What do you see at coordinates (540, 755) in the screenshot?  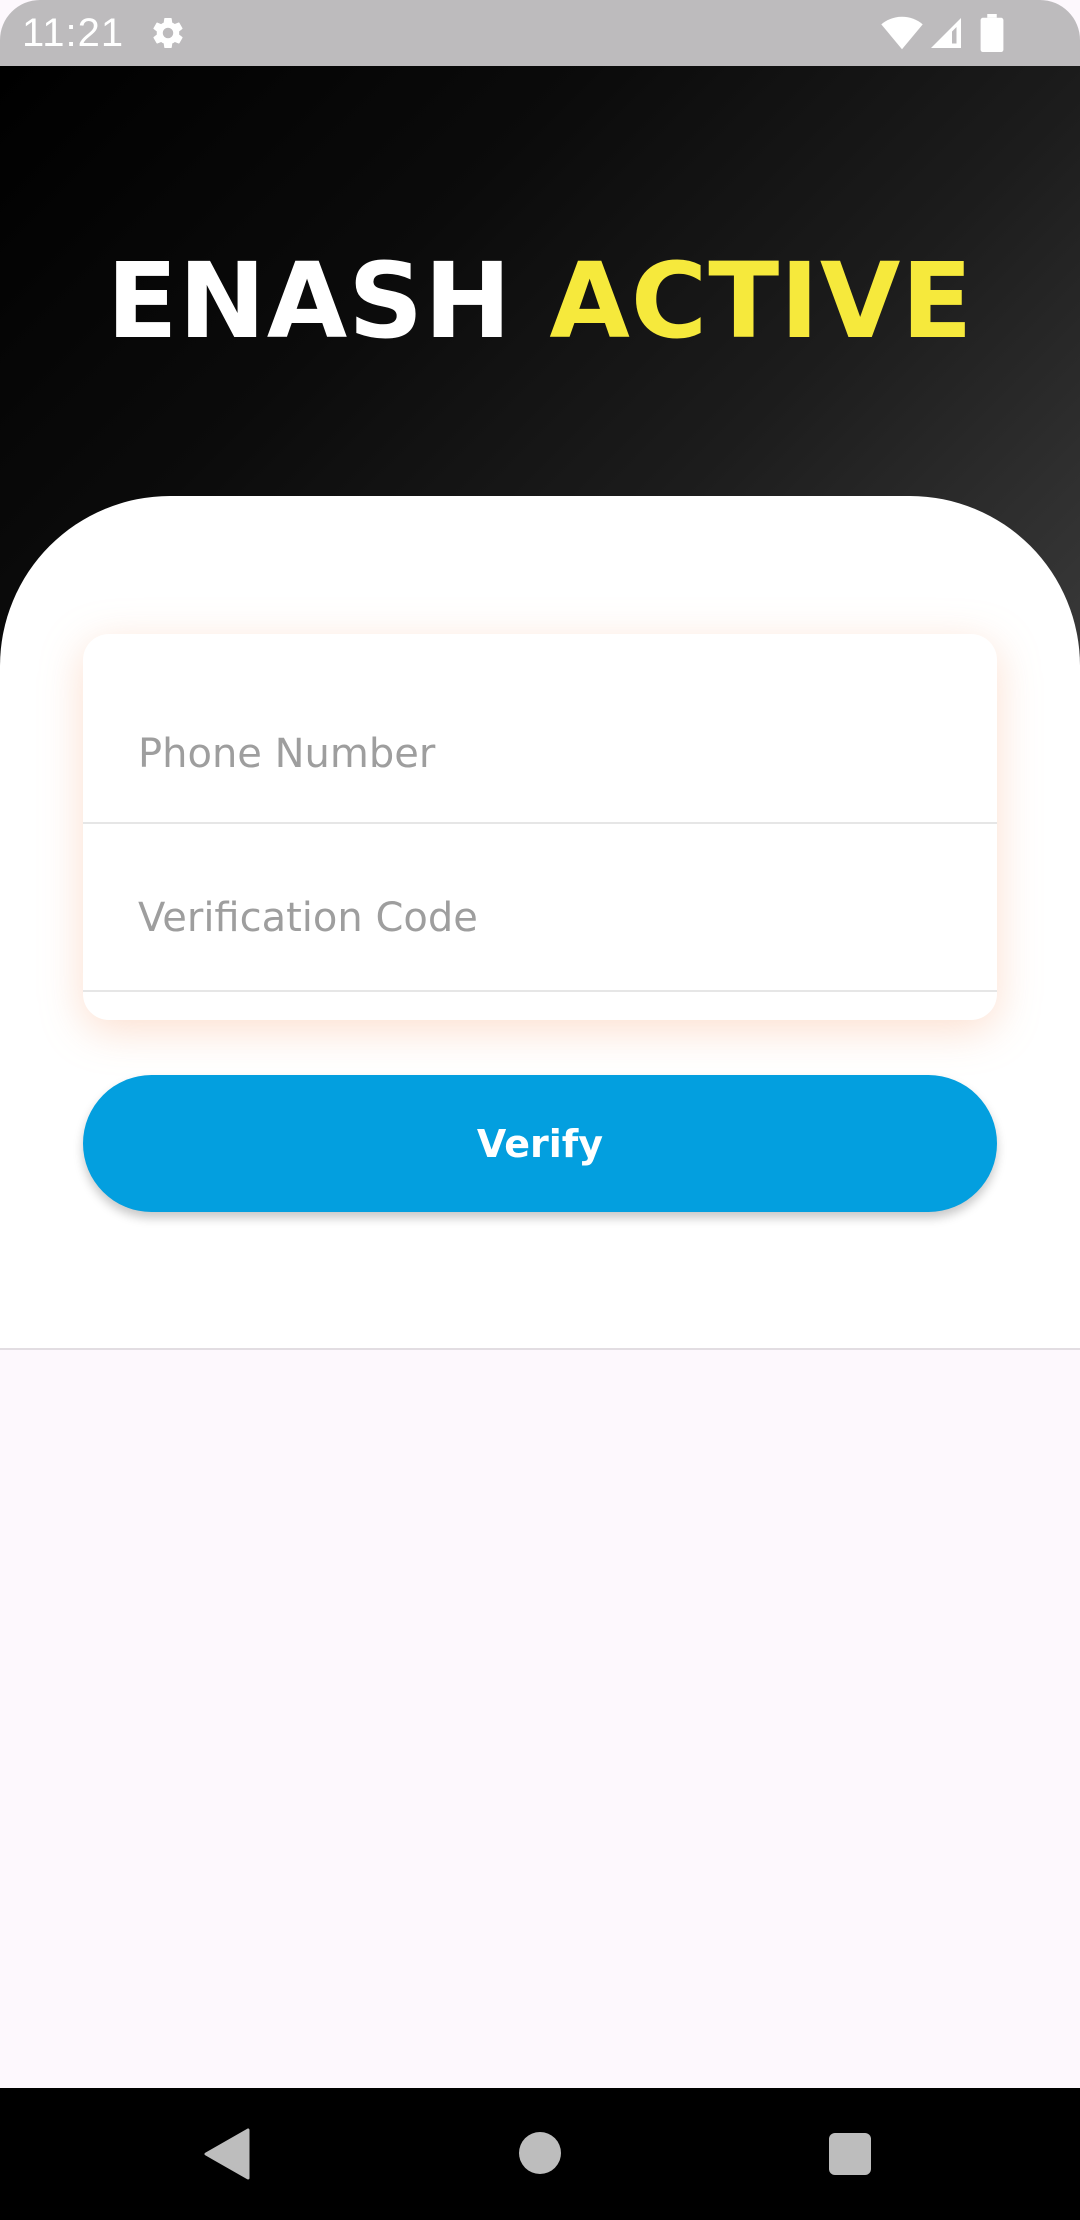 I see `phone-number-input` at bounding box center [540, 755].